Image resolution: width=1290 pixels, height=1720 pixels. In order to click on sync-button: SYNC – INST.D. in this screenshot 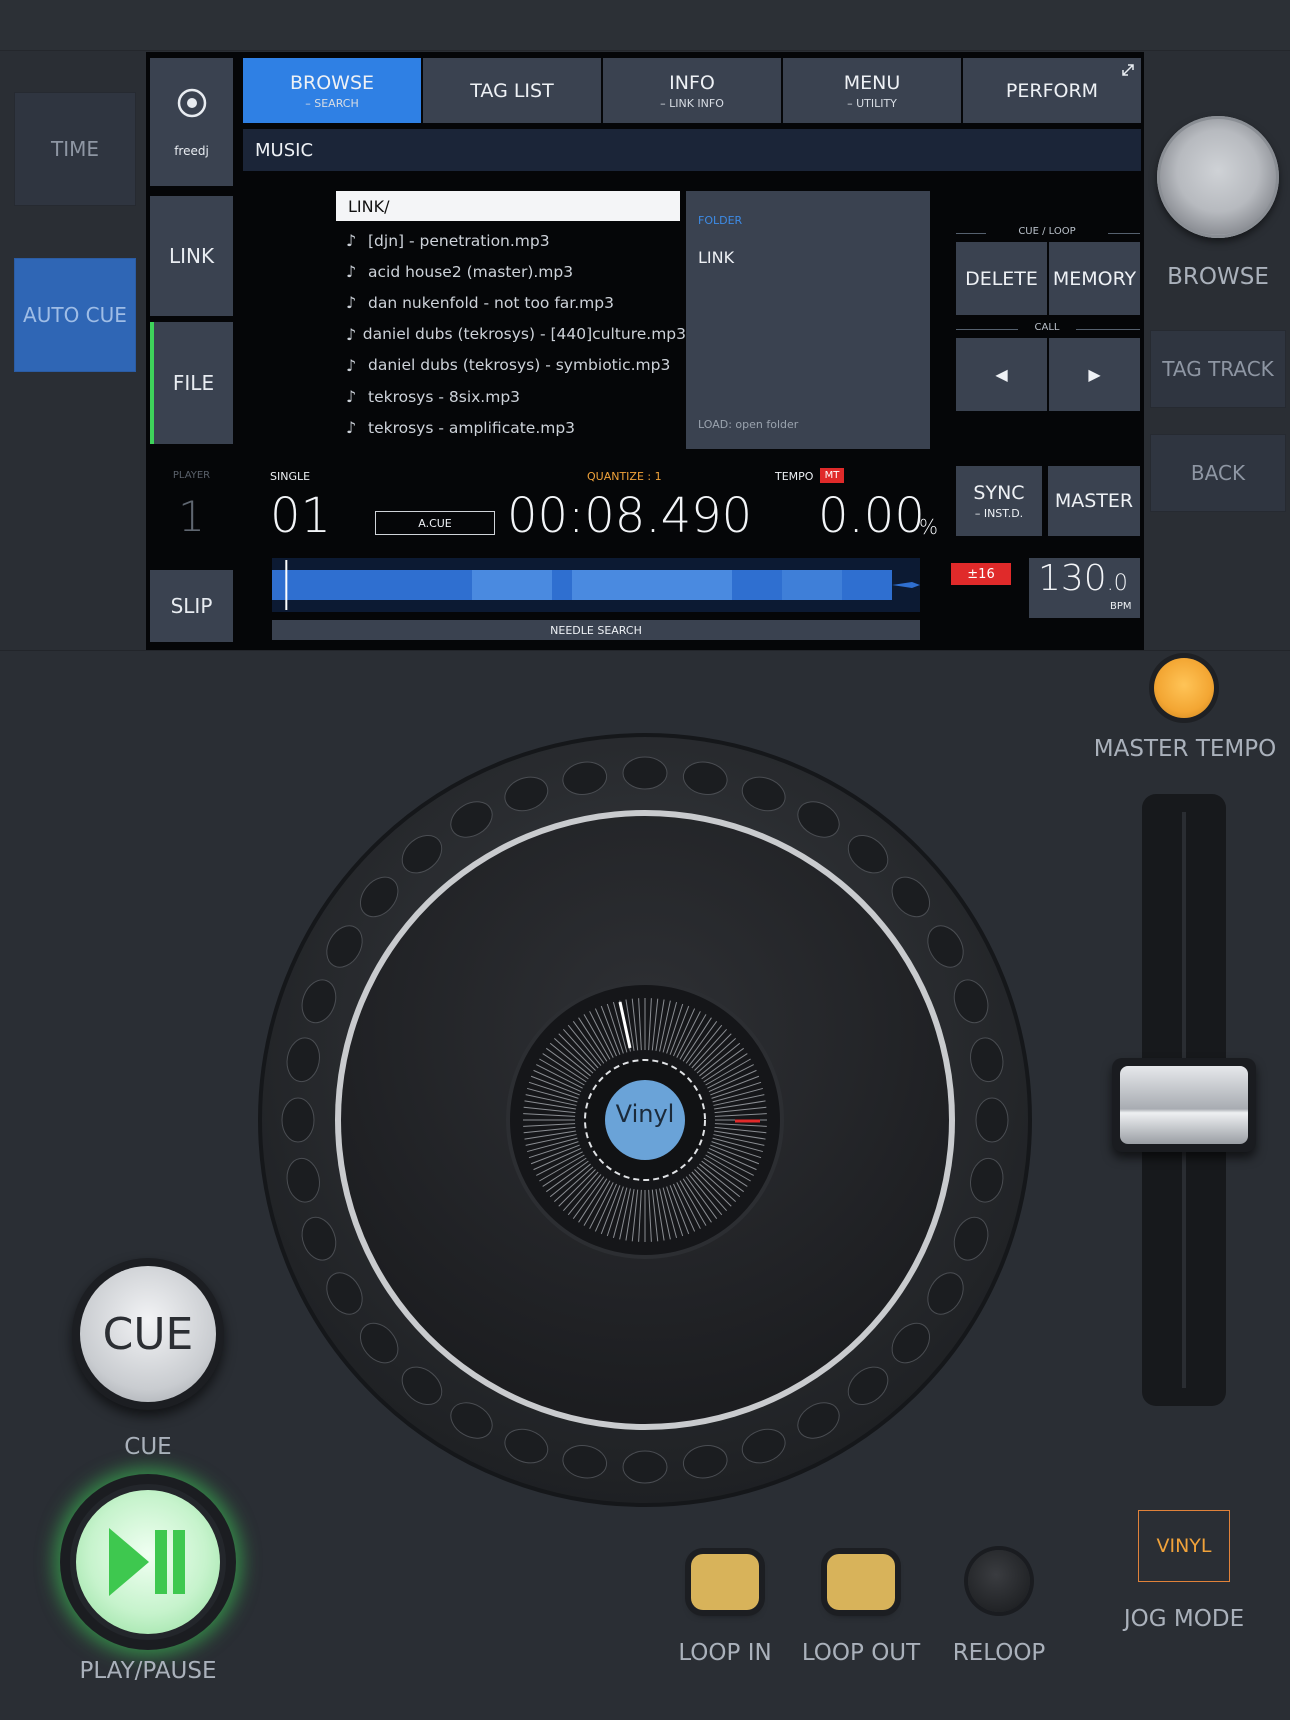, I will do `click(999, 501)`.